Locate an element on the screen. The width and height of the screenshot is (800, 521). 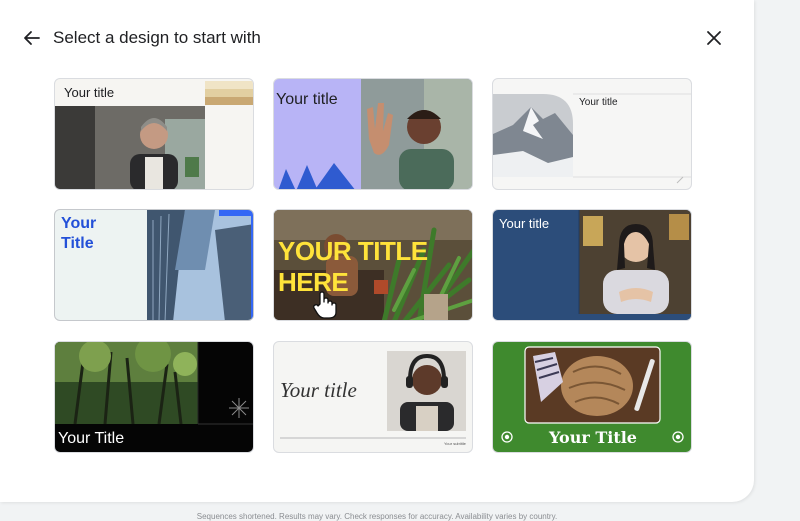
template-card-8: Your title Your subtitle is located at coordinates (373, 397).